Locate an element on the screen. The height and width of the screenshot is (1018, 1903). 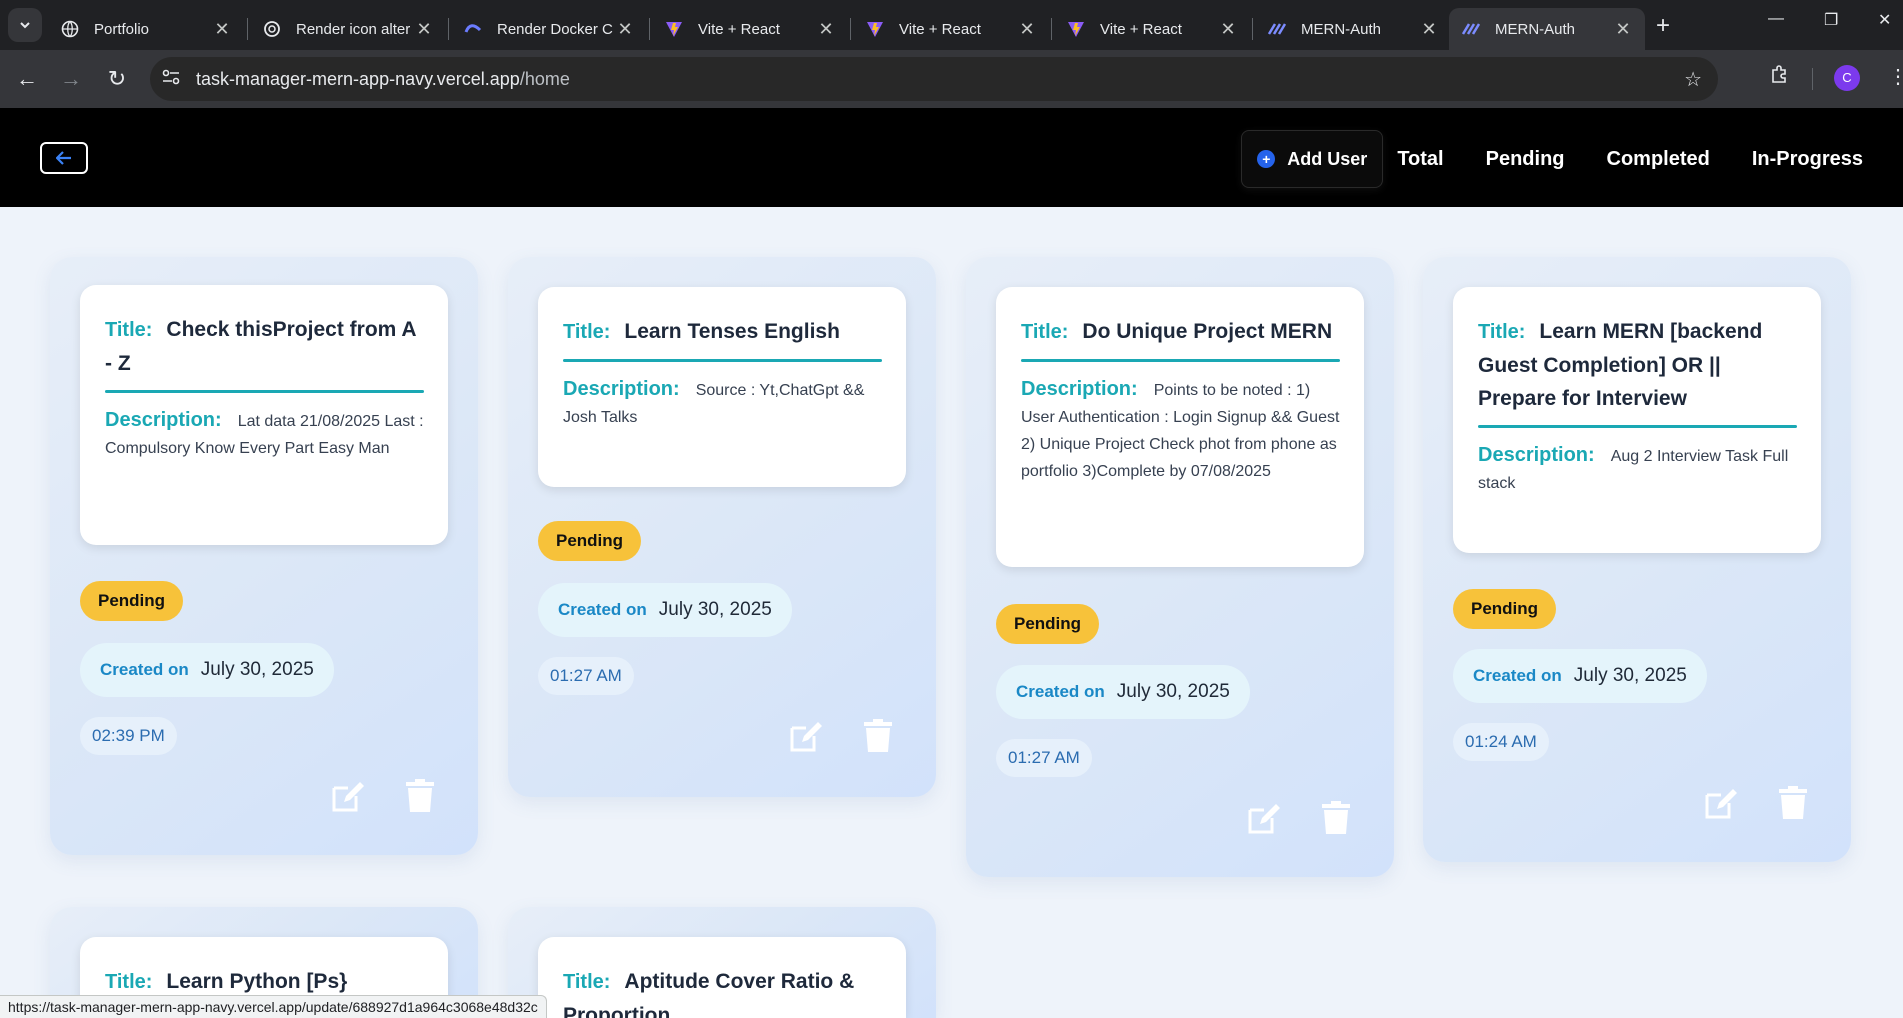
tab-title: Render icon alter is located at coordinates (353, 29).